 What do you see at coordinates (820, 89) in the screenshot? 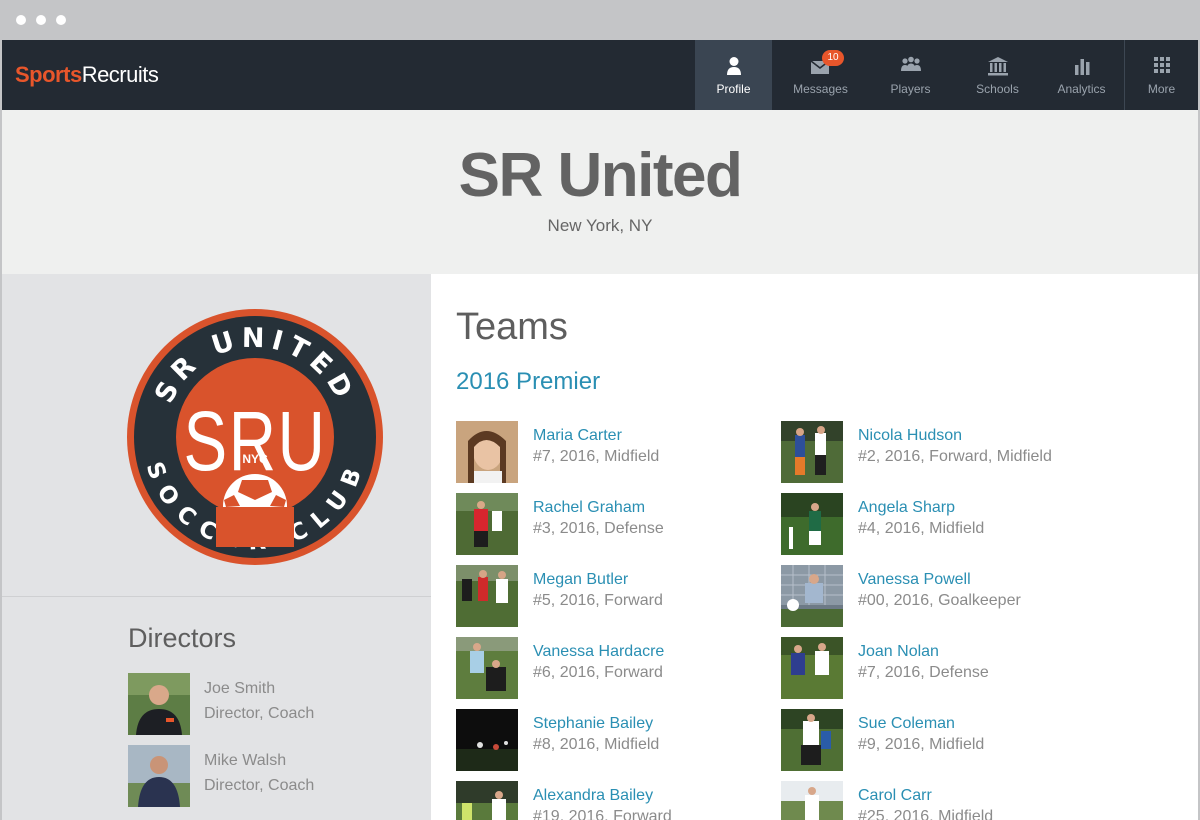
I see `nav-messages-label: Messages` at bounding box center [820, 89].